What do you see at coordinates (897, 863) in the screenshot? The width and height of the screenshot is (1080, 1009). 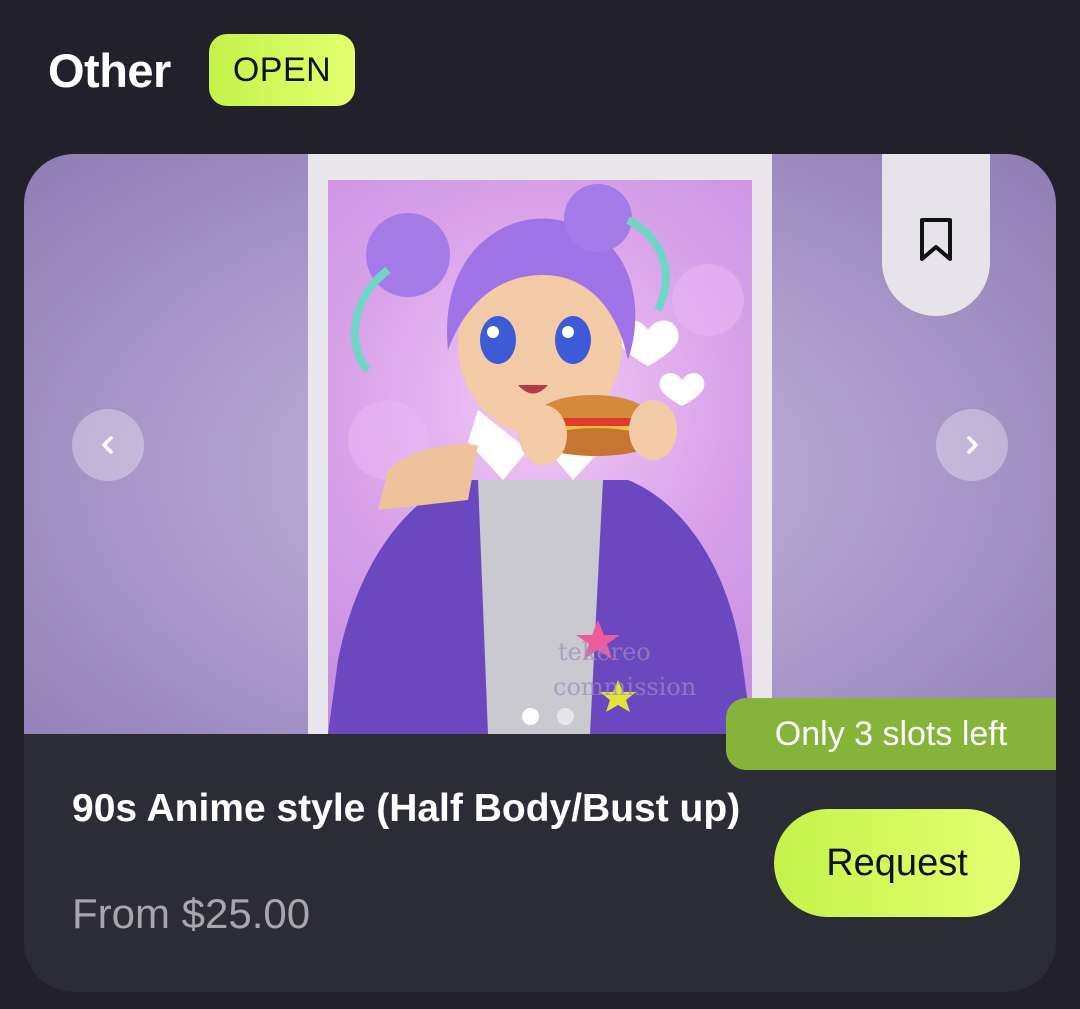 I see `request-button: Request` at bounding box center [897, 863].